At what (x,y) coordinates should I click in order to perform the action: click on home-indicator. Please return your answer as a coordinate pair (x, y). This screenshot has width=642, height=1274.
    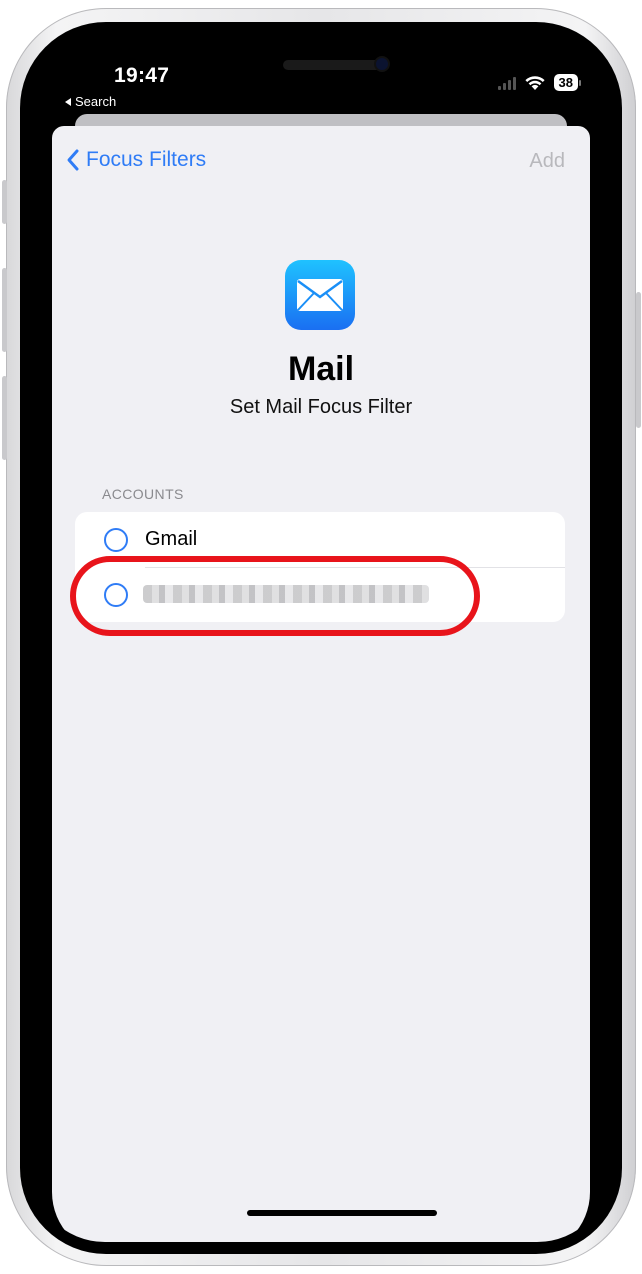
    Looking at the image, I should click on (342, 1213).